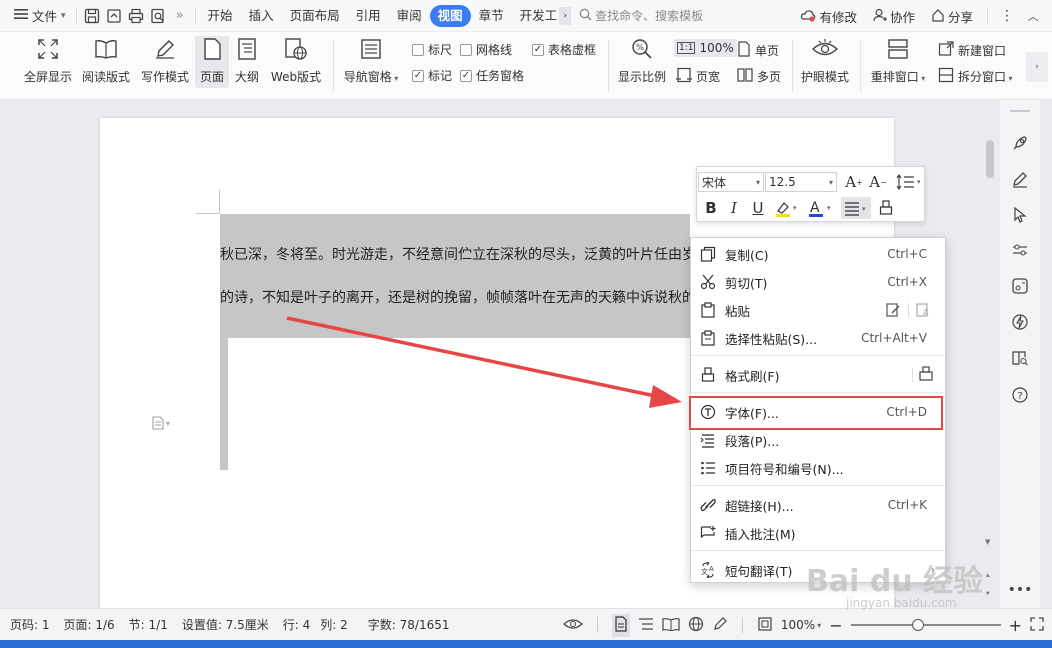 Image resolution: width=1052 pixels, height=648 pixels. I want to click on reading-view-status-icon, so click(671, 625).